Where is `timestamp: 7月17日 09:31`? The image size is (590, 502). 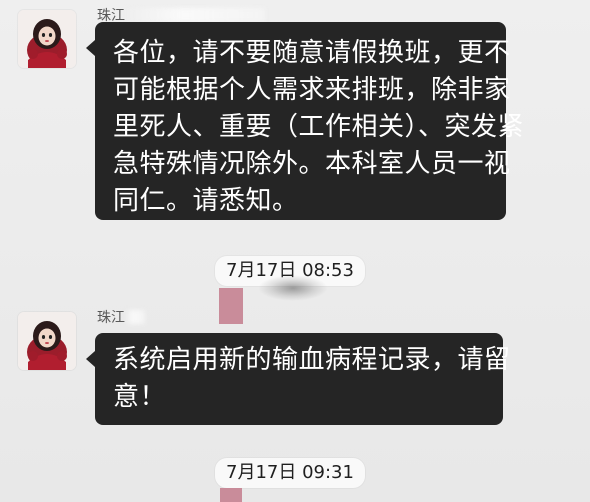
timestamp: 7月17日 09:31 is located at coordinates (290, 473).